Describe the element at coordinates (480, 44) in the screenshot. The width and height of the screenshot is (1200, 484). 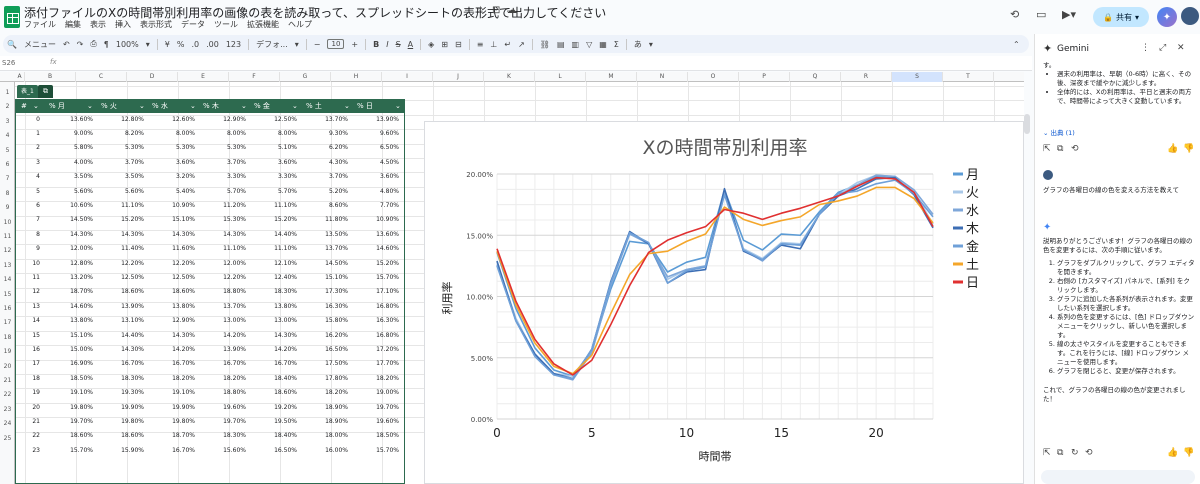
I see `align-horizontal-icon: ≡` at that location.